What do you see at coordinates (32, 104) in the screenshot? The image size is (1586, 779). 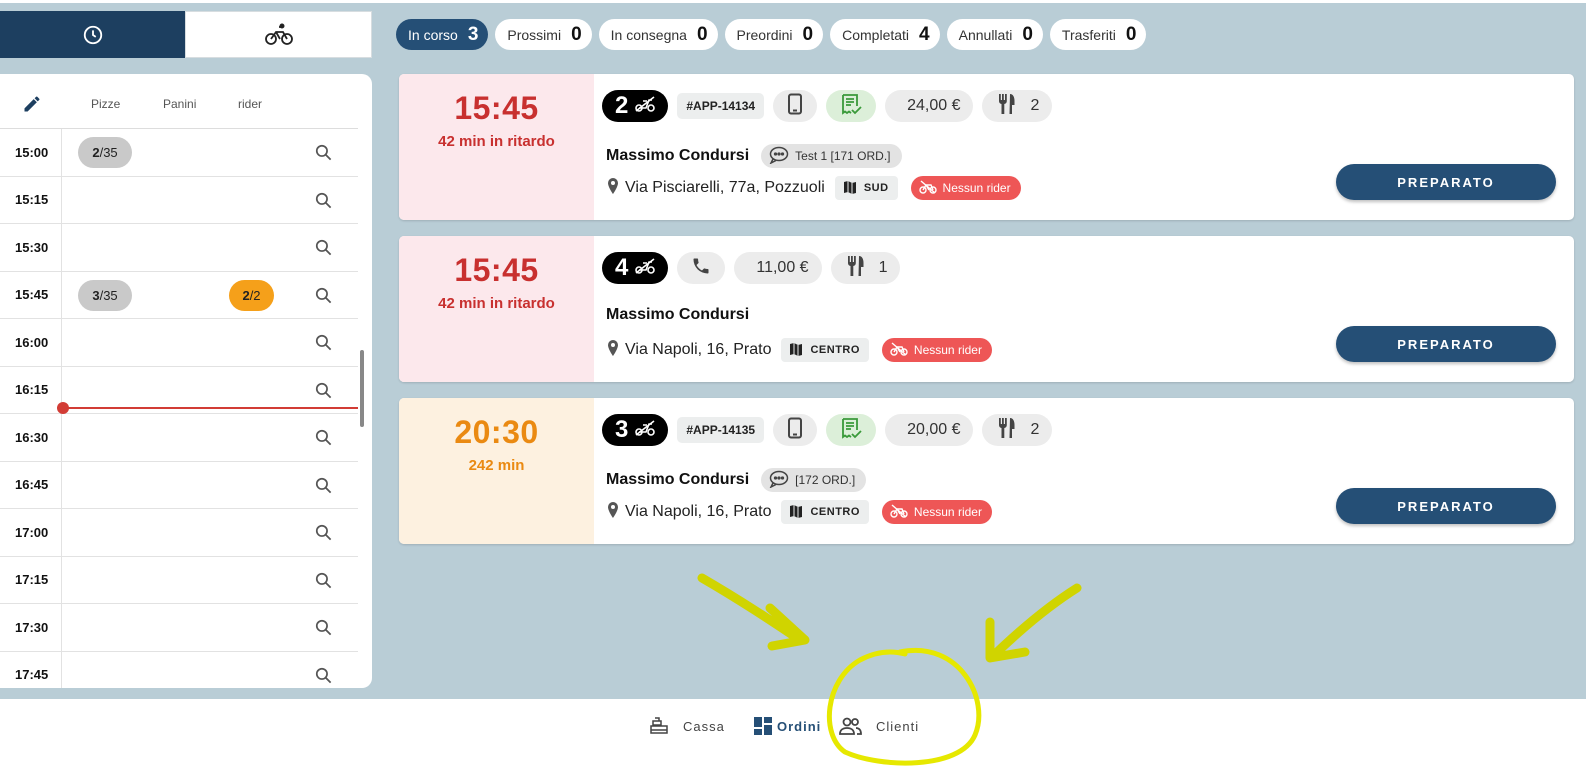 I see `pencil-icon` at bounding box center [32, 104].